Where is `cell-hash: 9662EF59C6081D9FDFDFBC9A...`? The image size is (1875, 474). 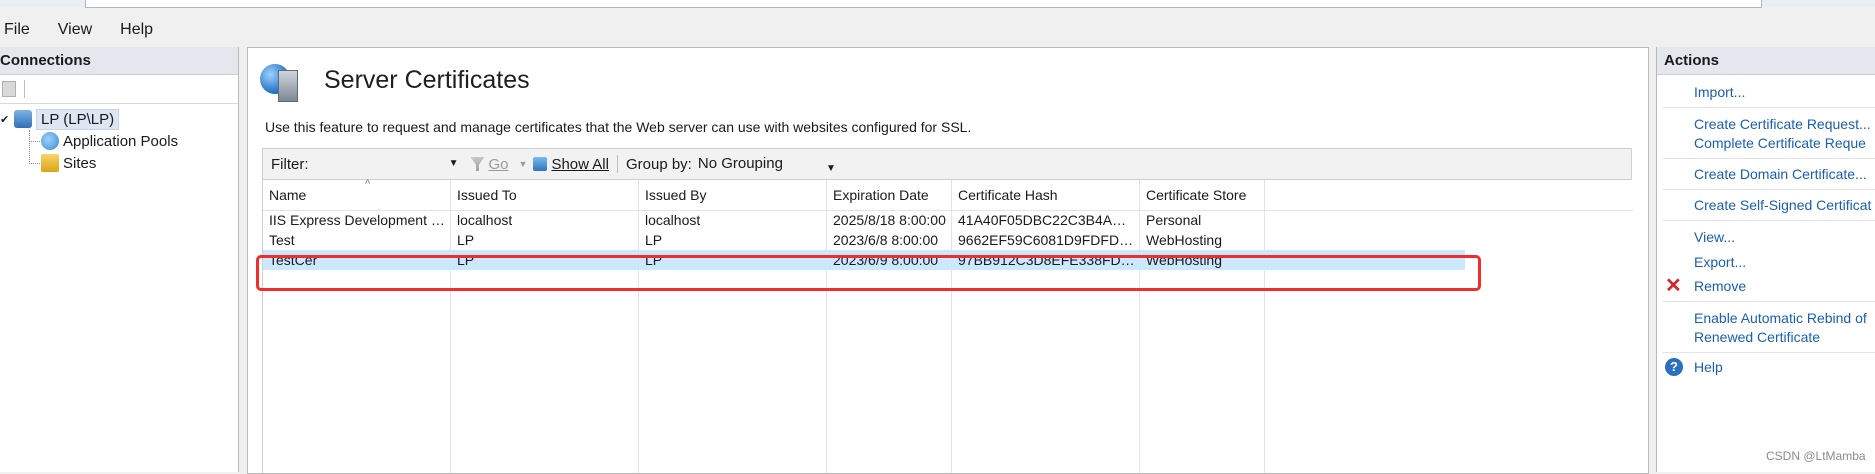 cell-hash: 9662EF59C6081D9FDFDFBC9A... is located at coordinates (1047, 240).